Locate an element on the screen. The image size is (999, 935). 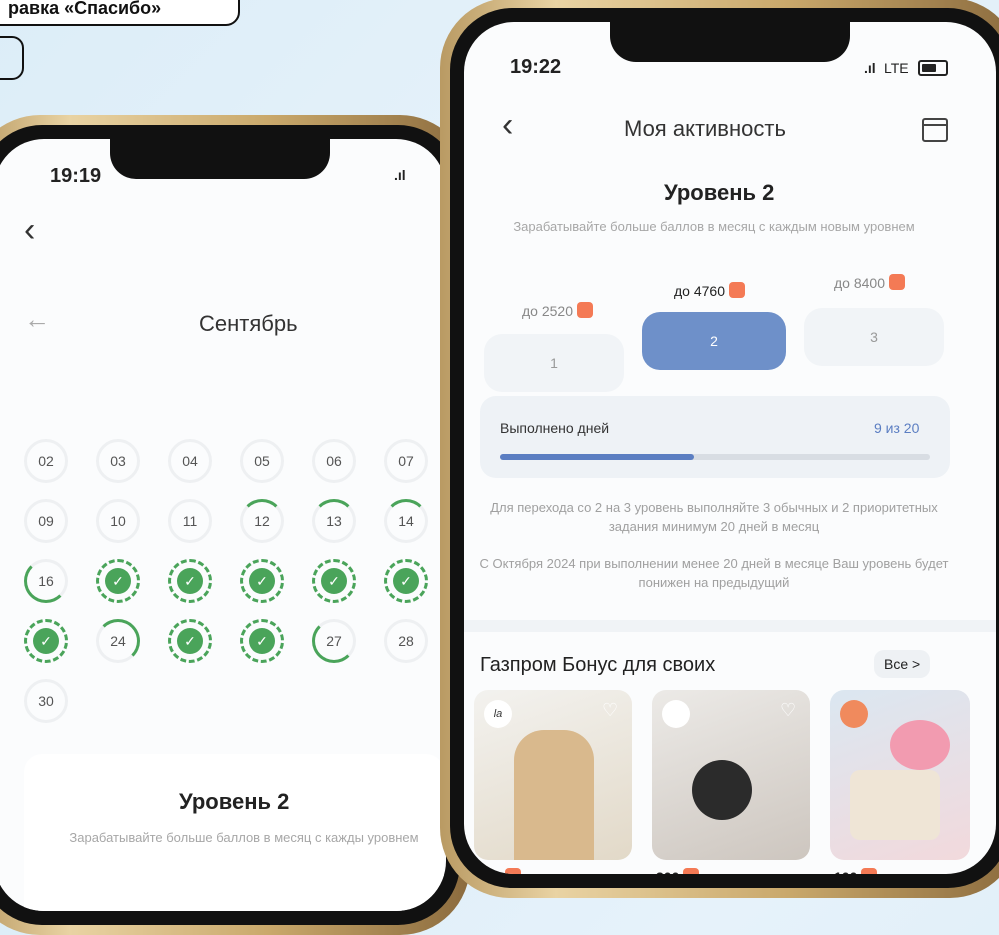
tier-3-limit: до 8400 is located at coordinates (869, 282).